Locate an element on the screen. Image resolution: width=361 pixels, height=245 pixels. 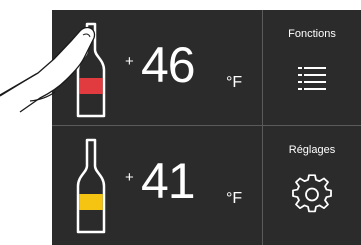
upper-temp-unit: °F is located at coordinates (234, 82).